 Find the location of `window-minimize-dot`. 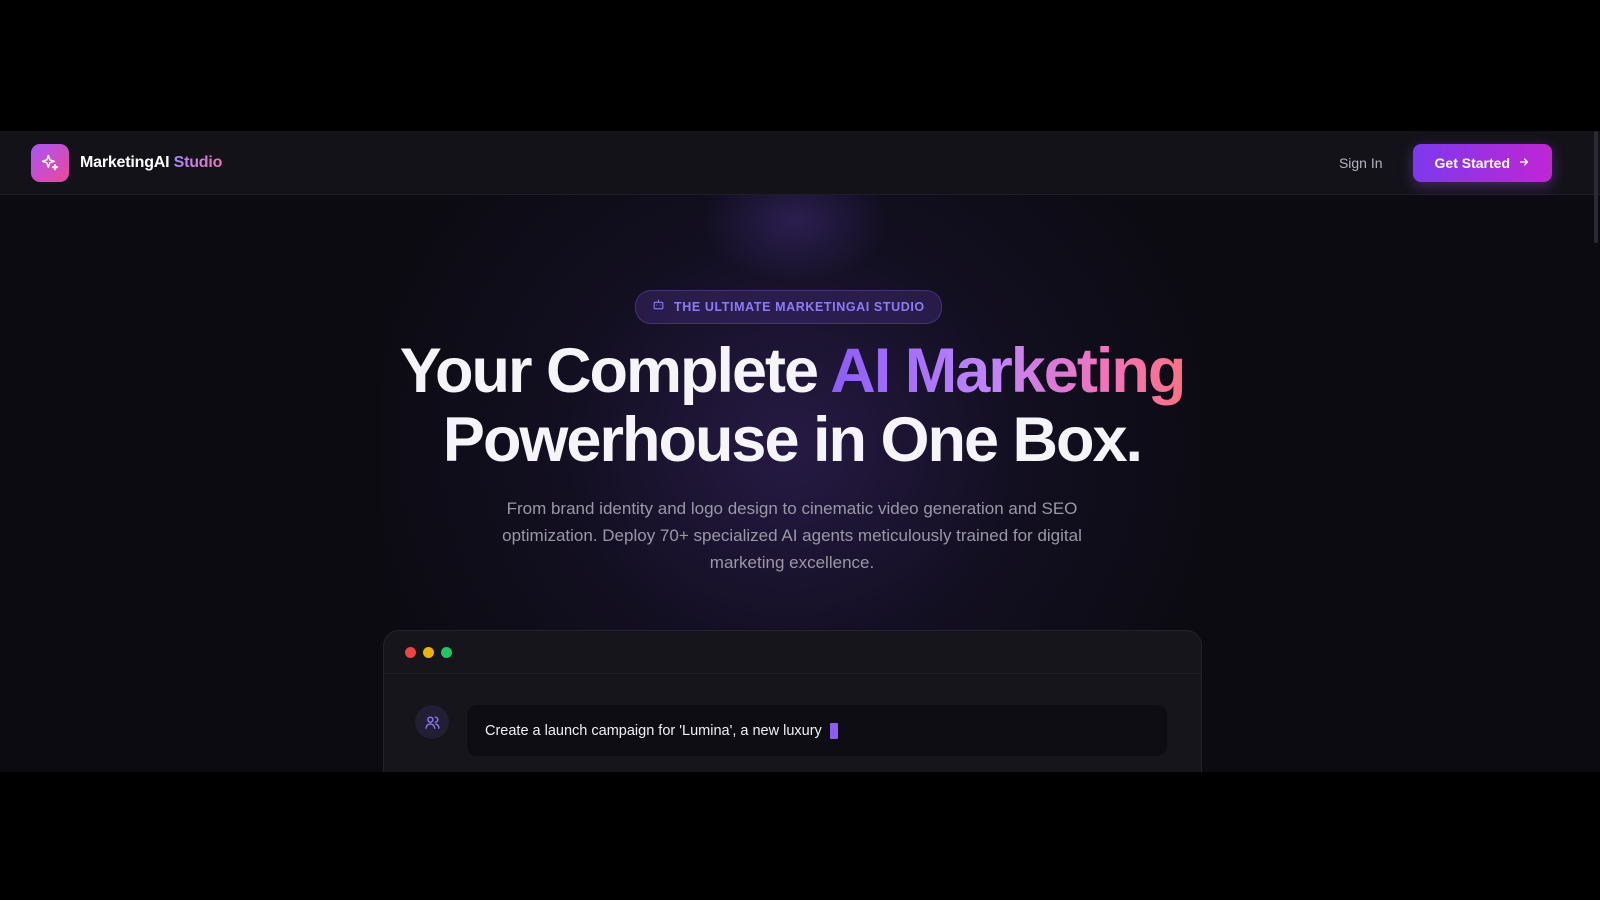

window-minimize-dot is located at coordinates (428, 652).